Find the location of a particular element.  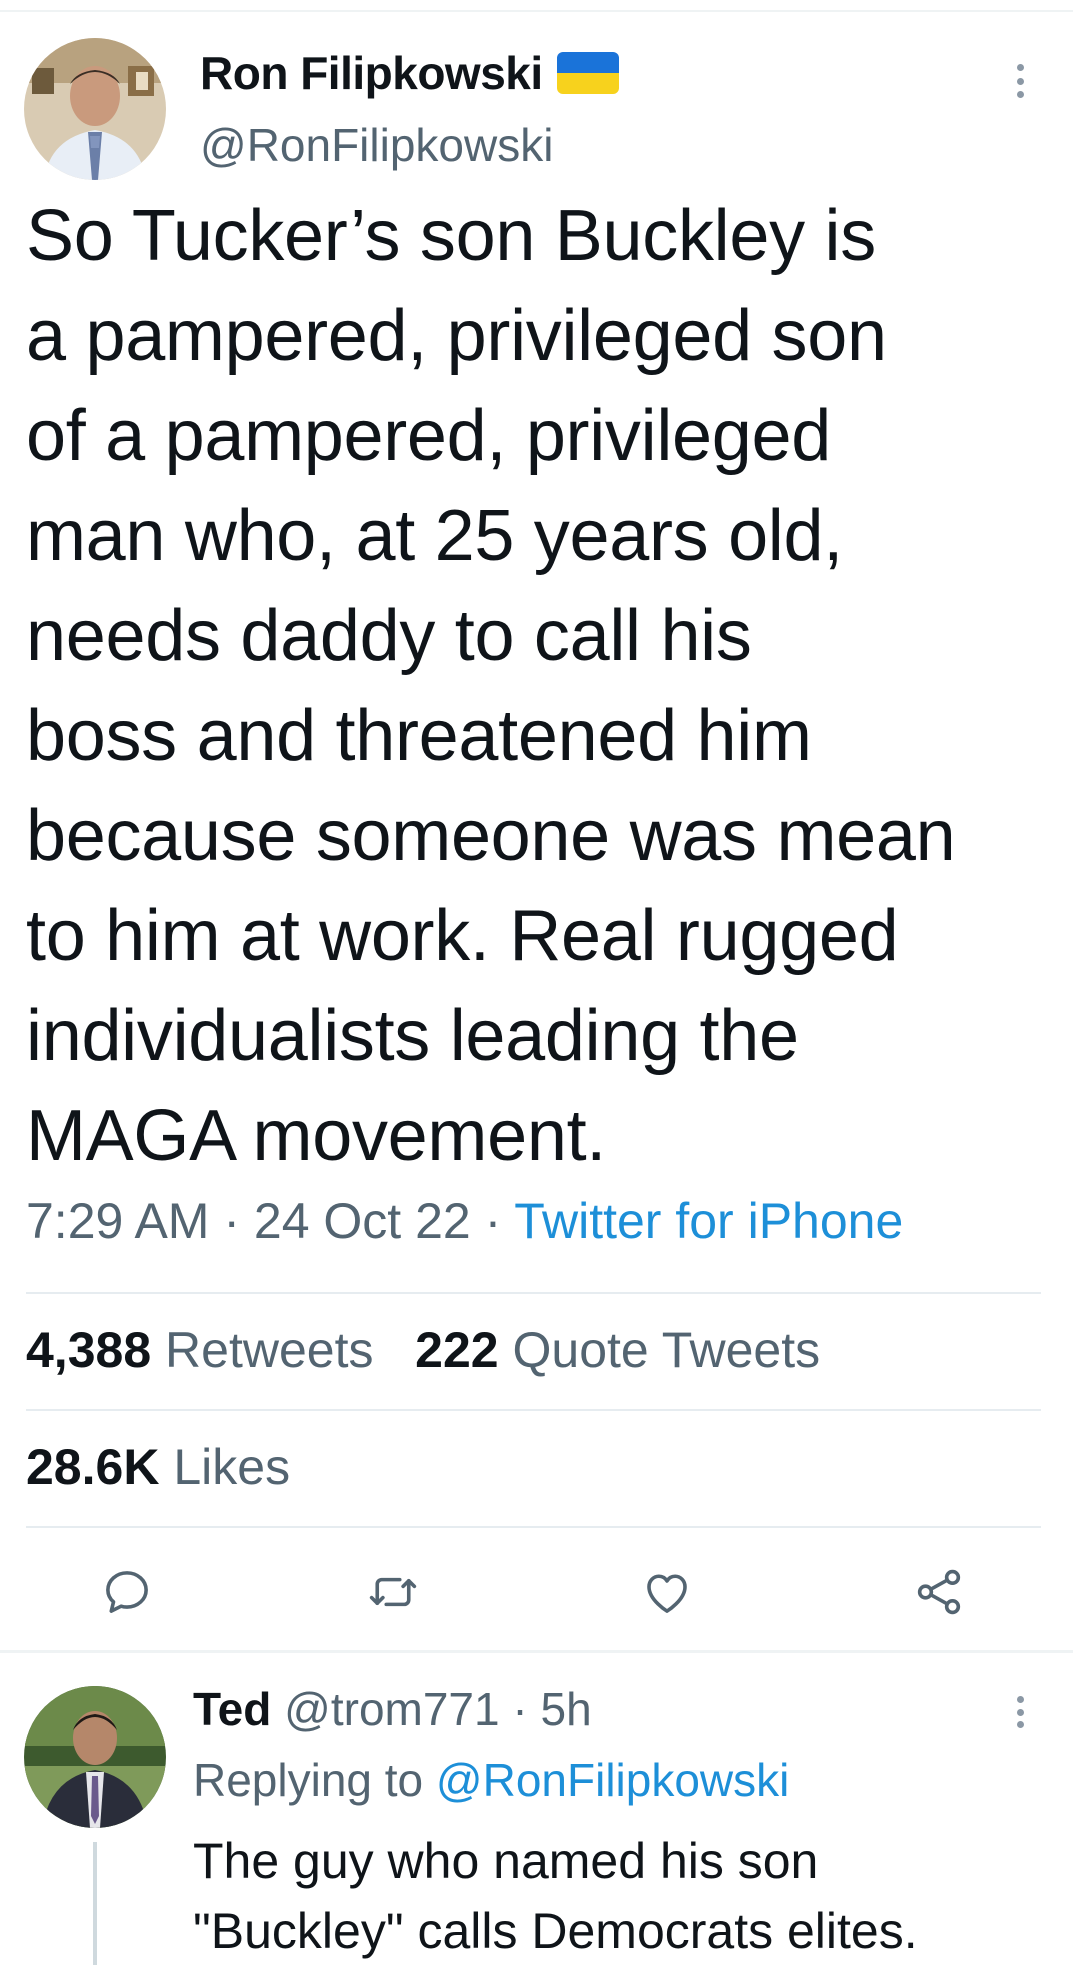

retweets-label: Retweets is located at coordinates (269, 1350).